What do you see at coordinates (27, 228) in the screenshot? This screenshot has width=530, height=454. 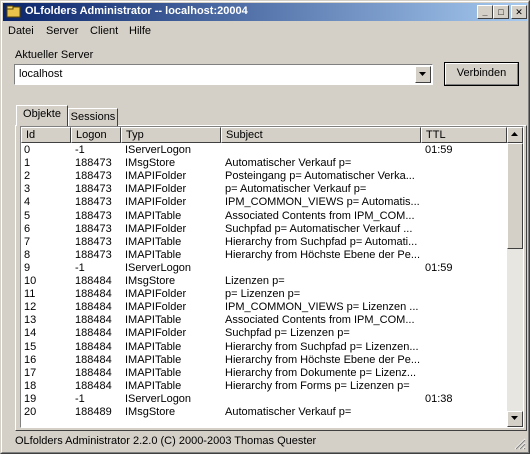 I see `cell-id: 6` at bounding box center [27, 228].